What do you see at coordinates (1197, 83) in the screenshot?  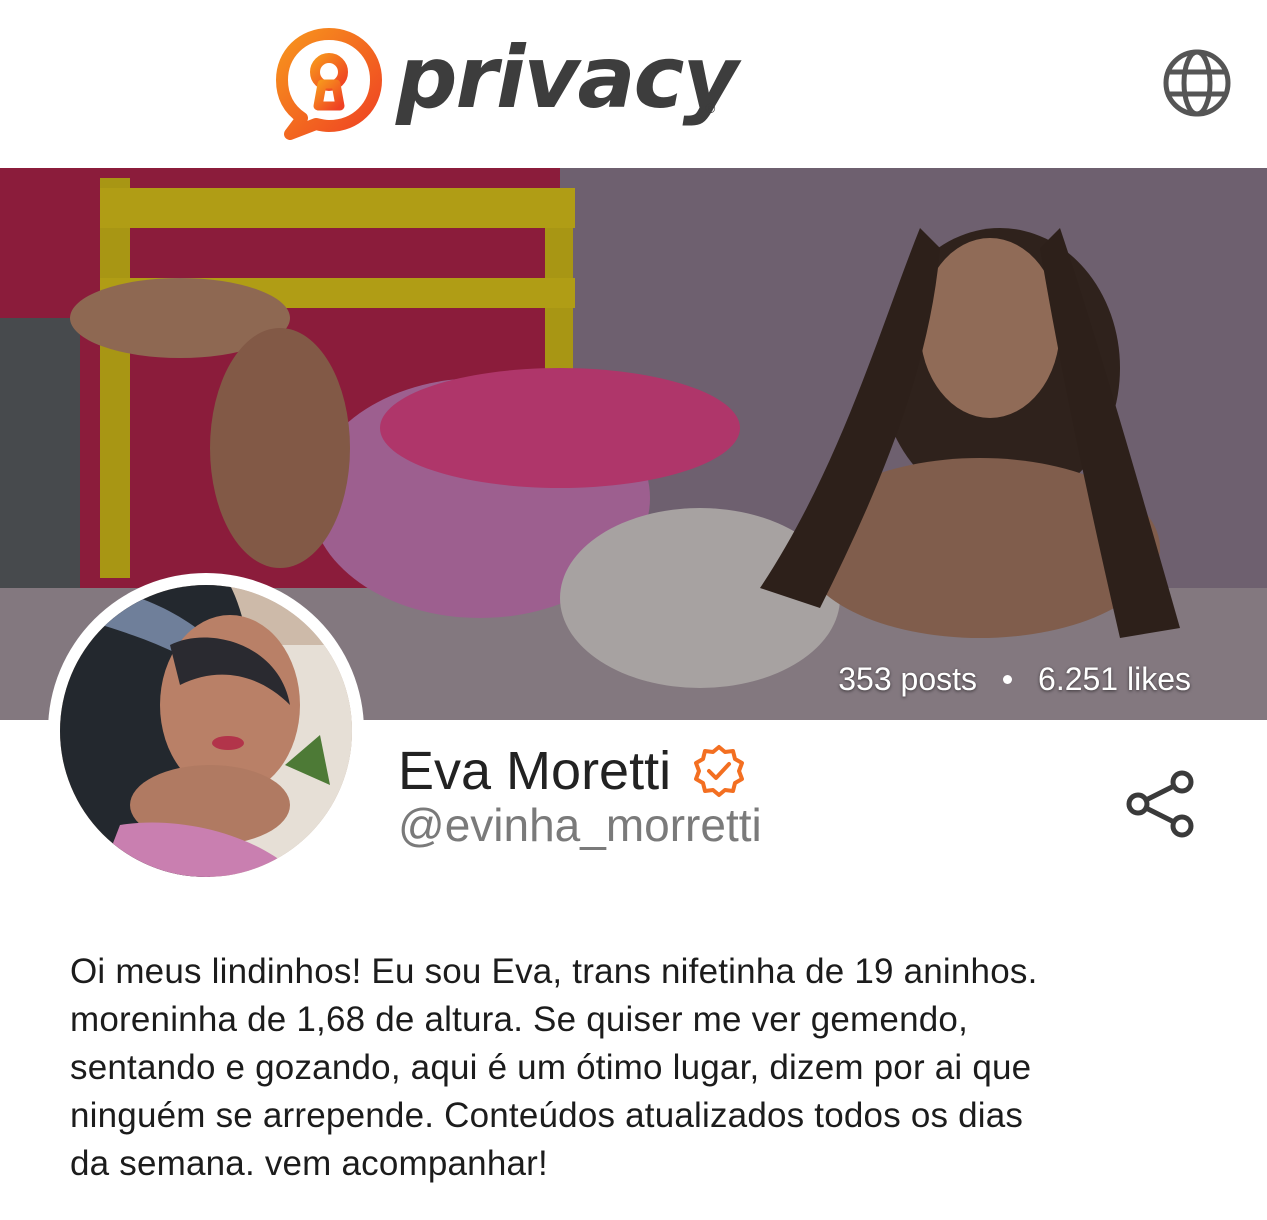 I see `globe-icon` at bounding box center [1197, 83].